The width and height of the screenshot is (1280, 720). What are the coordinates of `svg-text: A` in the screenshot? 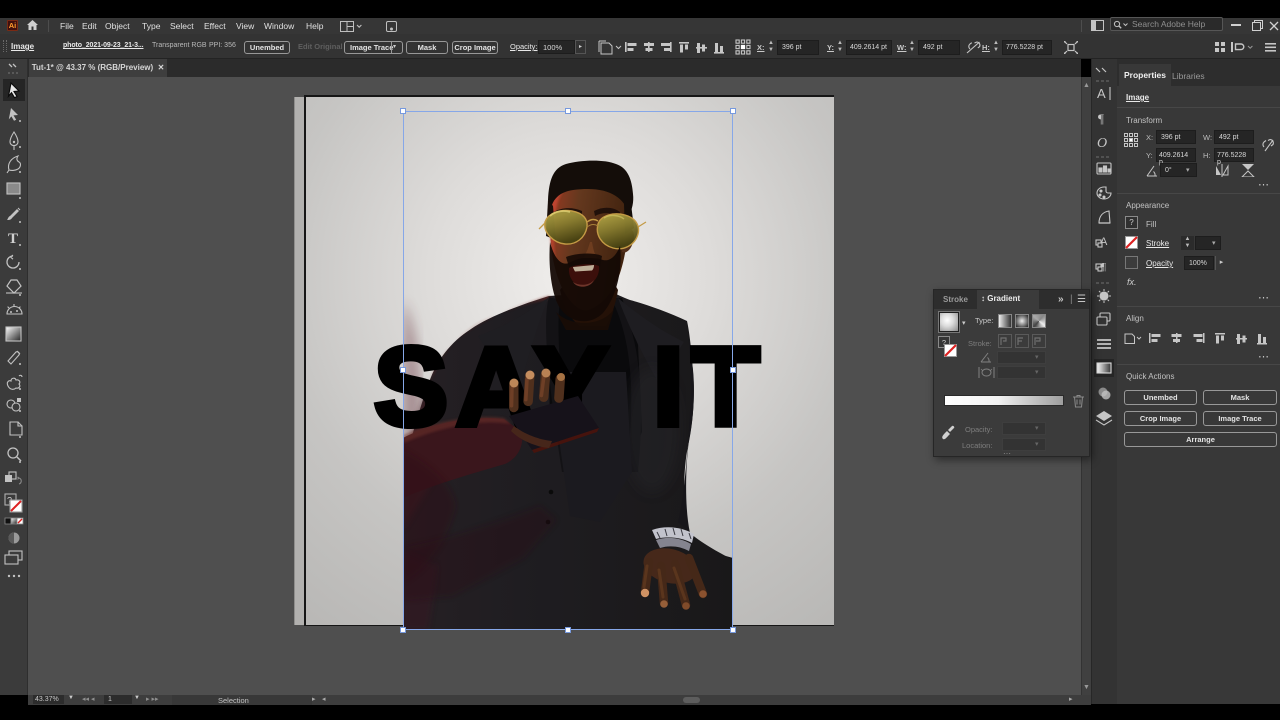 It's located at (1101, 93).